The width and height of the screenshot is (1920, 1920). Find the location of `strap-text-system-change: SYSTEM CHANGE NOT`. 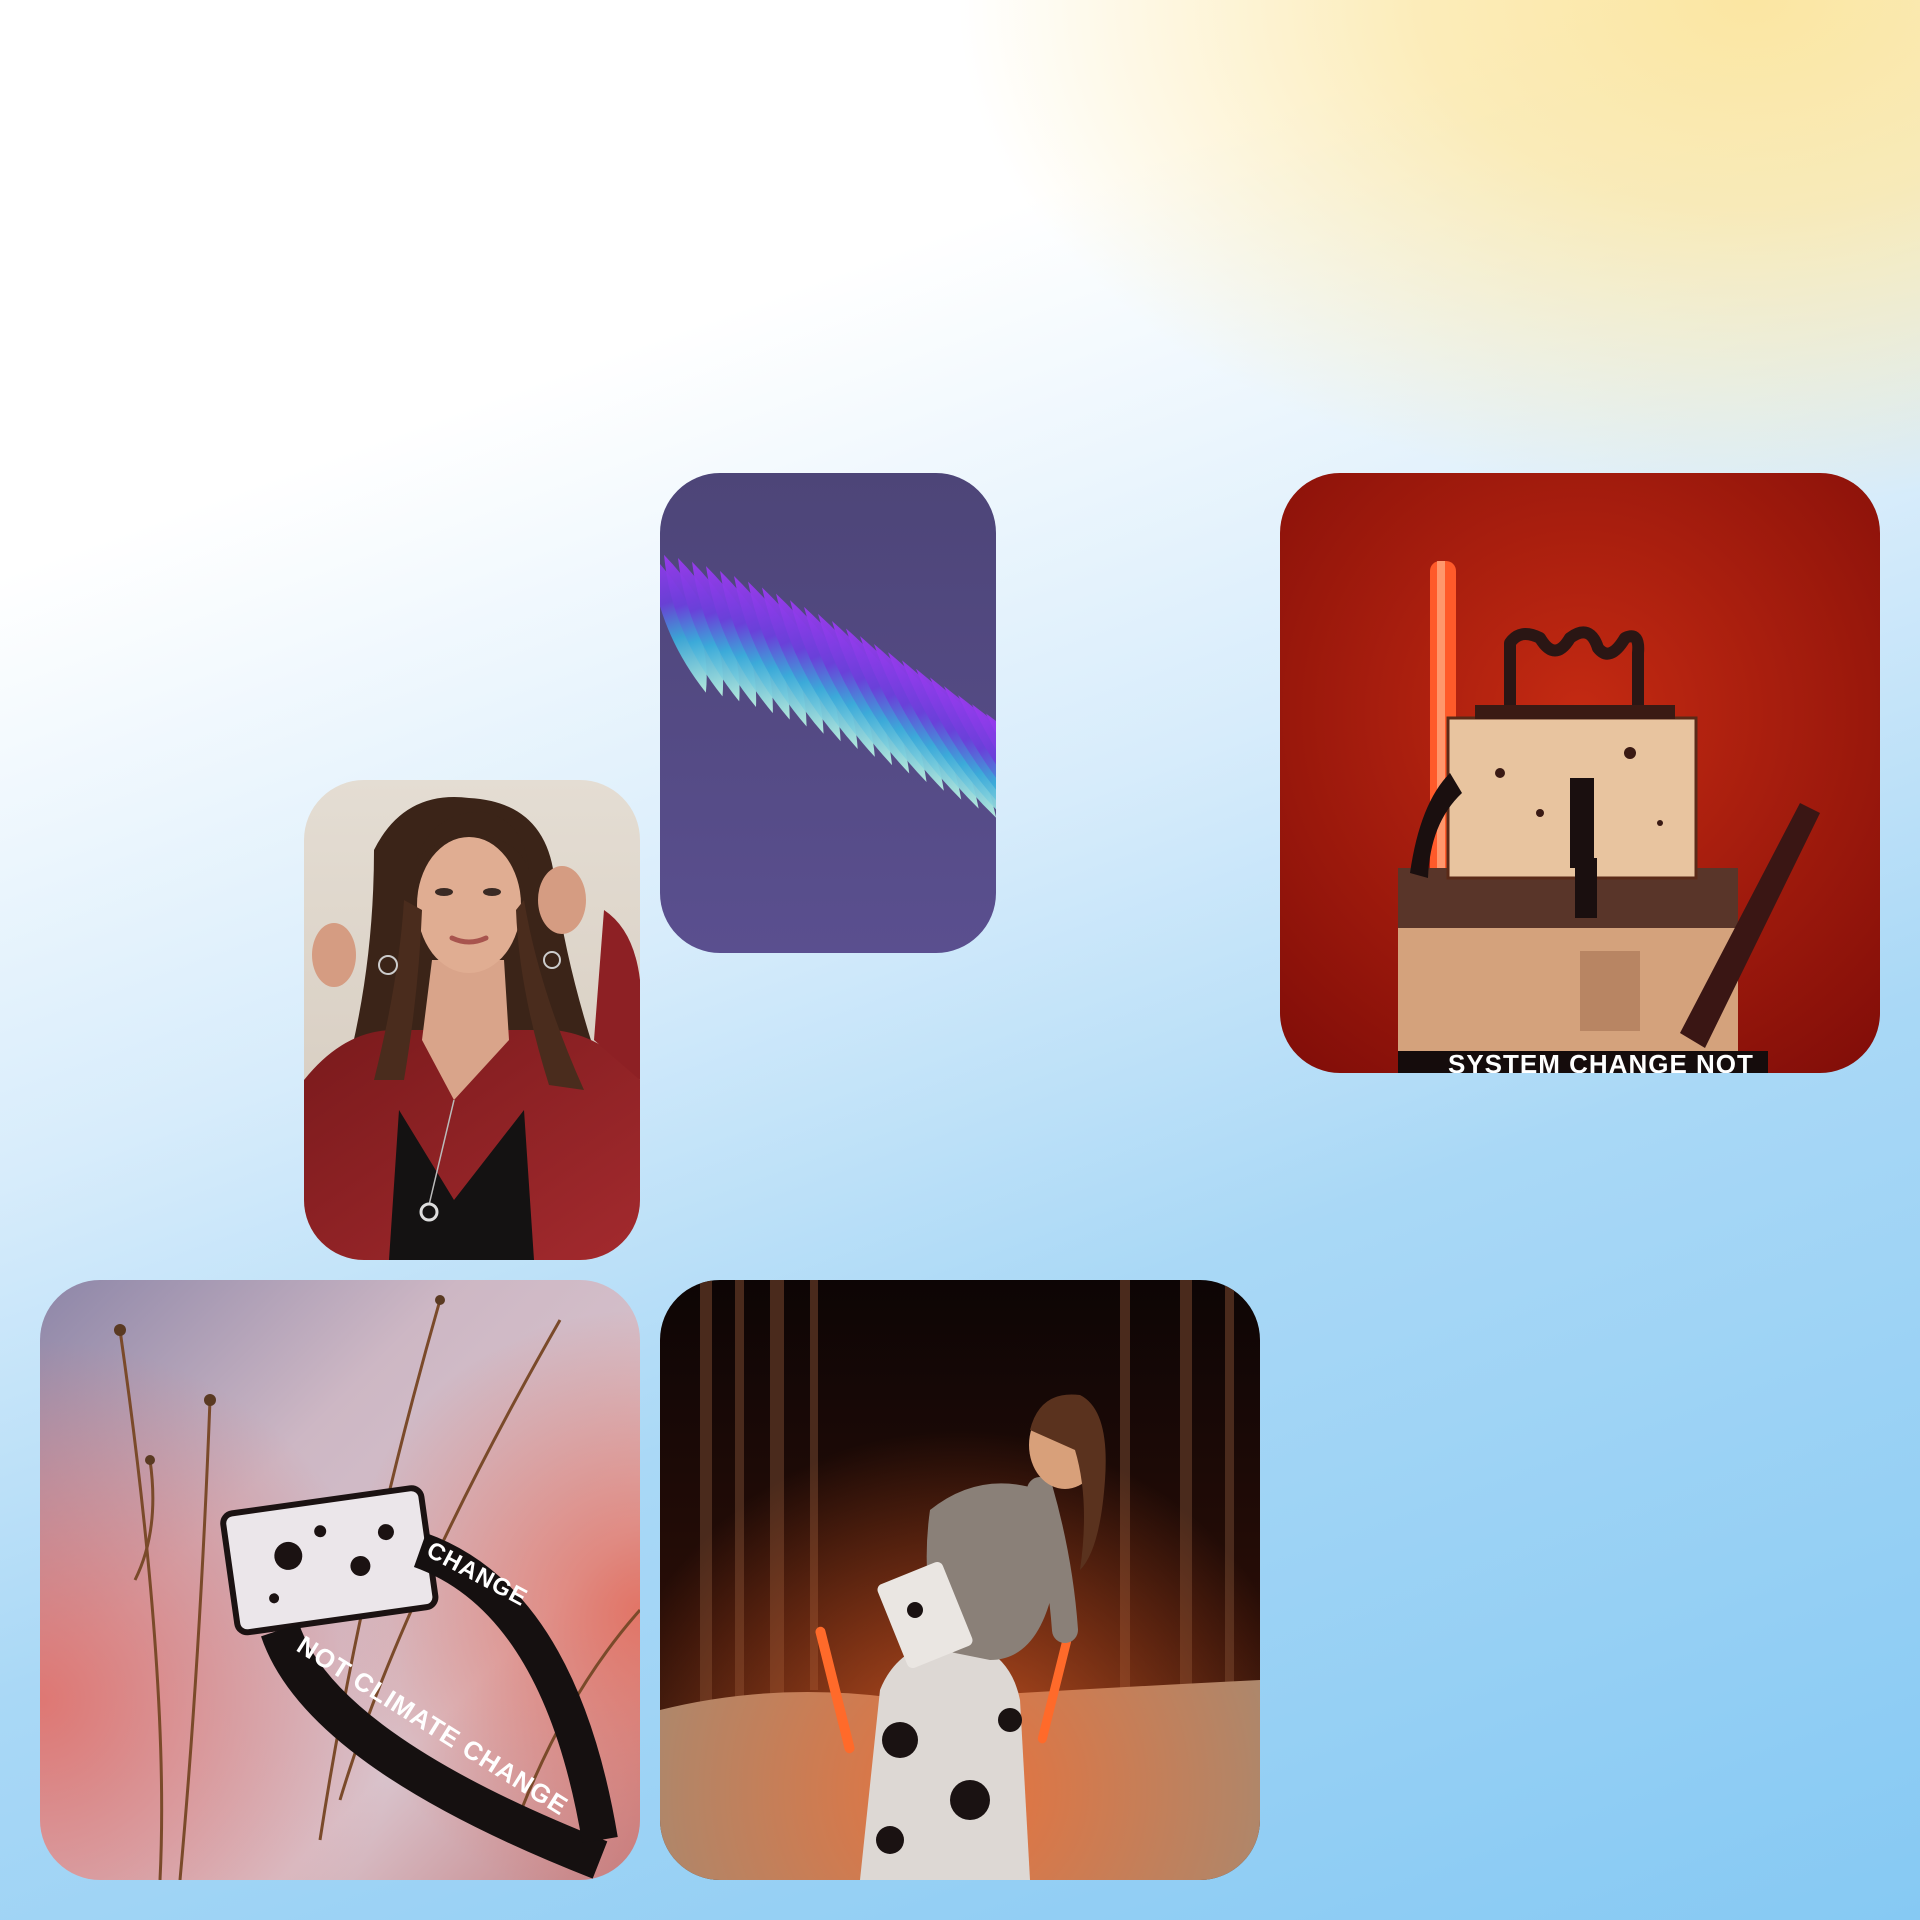

strap-text-system-change: SYSTEM CHANGE NOT is located at coordinates (1601, 1061).